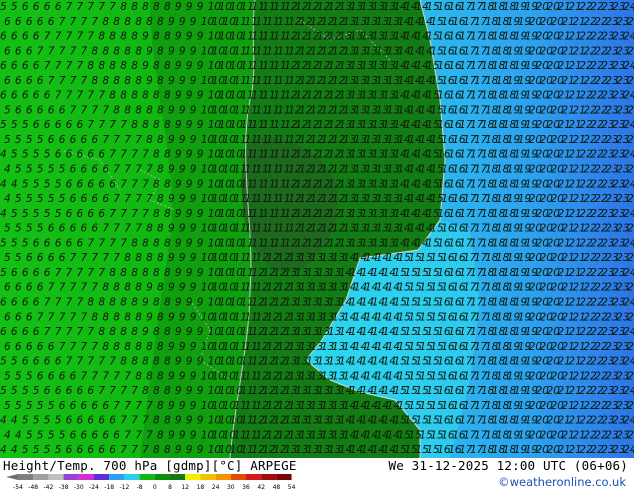  What do you see at coordinates (18, 487) in the screenshot?
I see `scale-label: -54` at bounding box center [18, 487].